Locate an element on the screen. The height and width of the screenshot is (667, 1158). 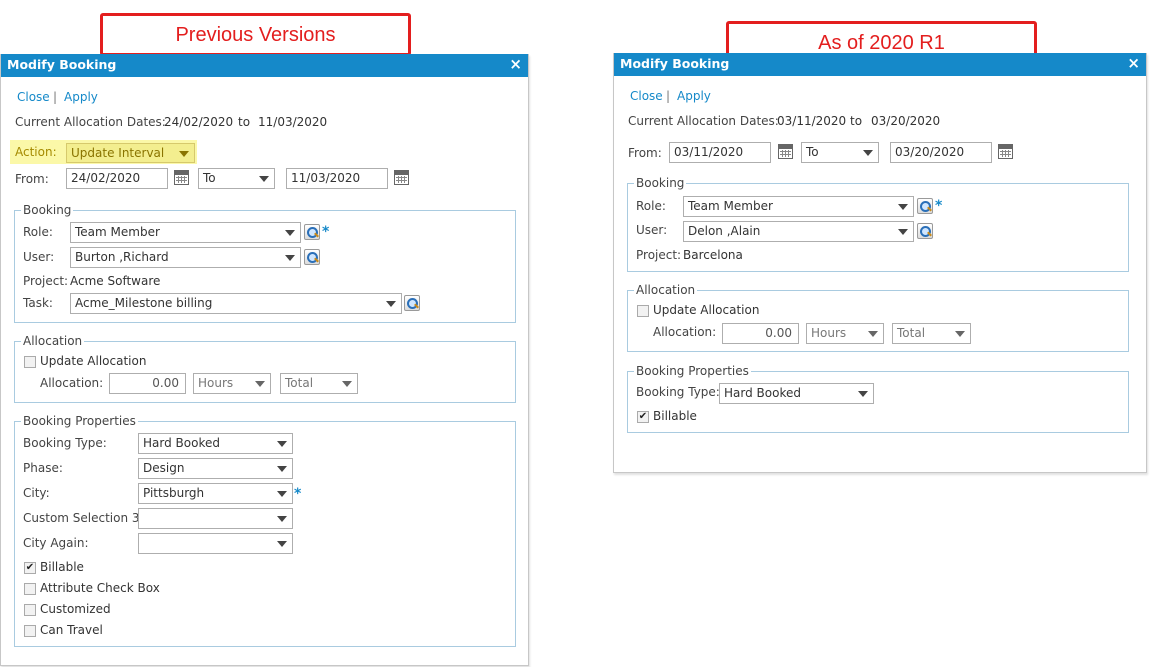
city-again-label: City Again: is located at coordinates (56, 543).